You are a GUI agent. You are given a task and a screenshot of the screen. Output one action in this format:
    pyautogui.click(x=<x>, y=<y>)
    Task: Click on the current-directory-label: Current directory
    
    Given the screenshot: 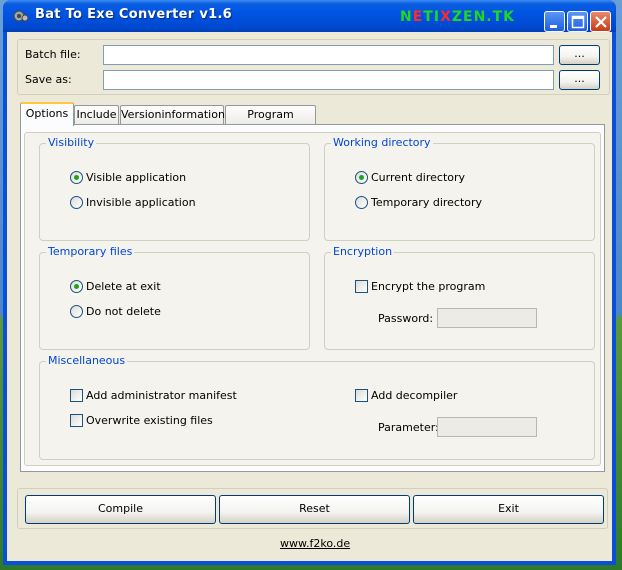 What is the action you would take?
    pyautogui.click(x=418, y=177)
    